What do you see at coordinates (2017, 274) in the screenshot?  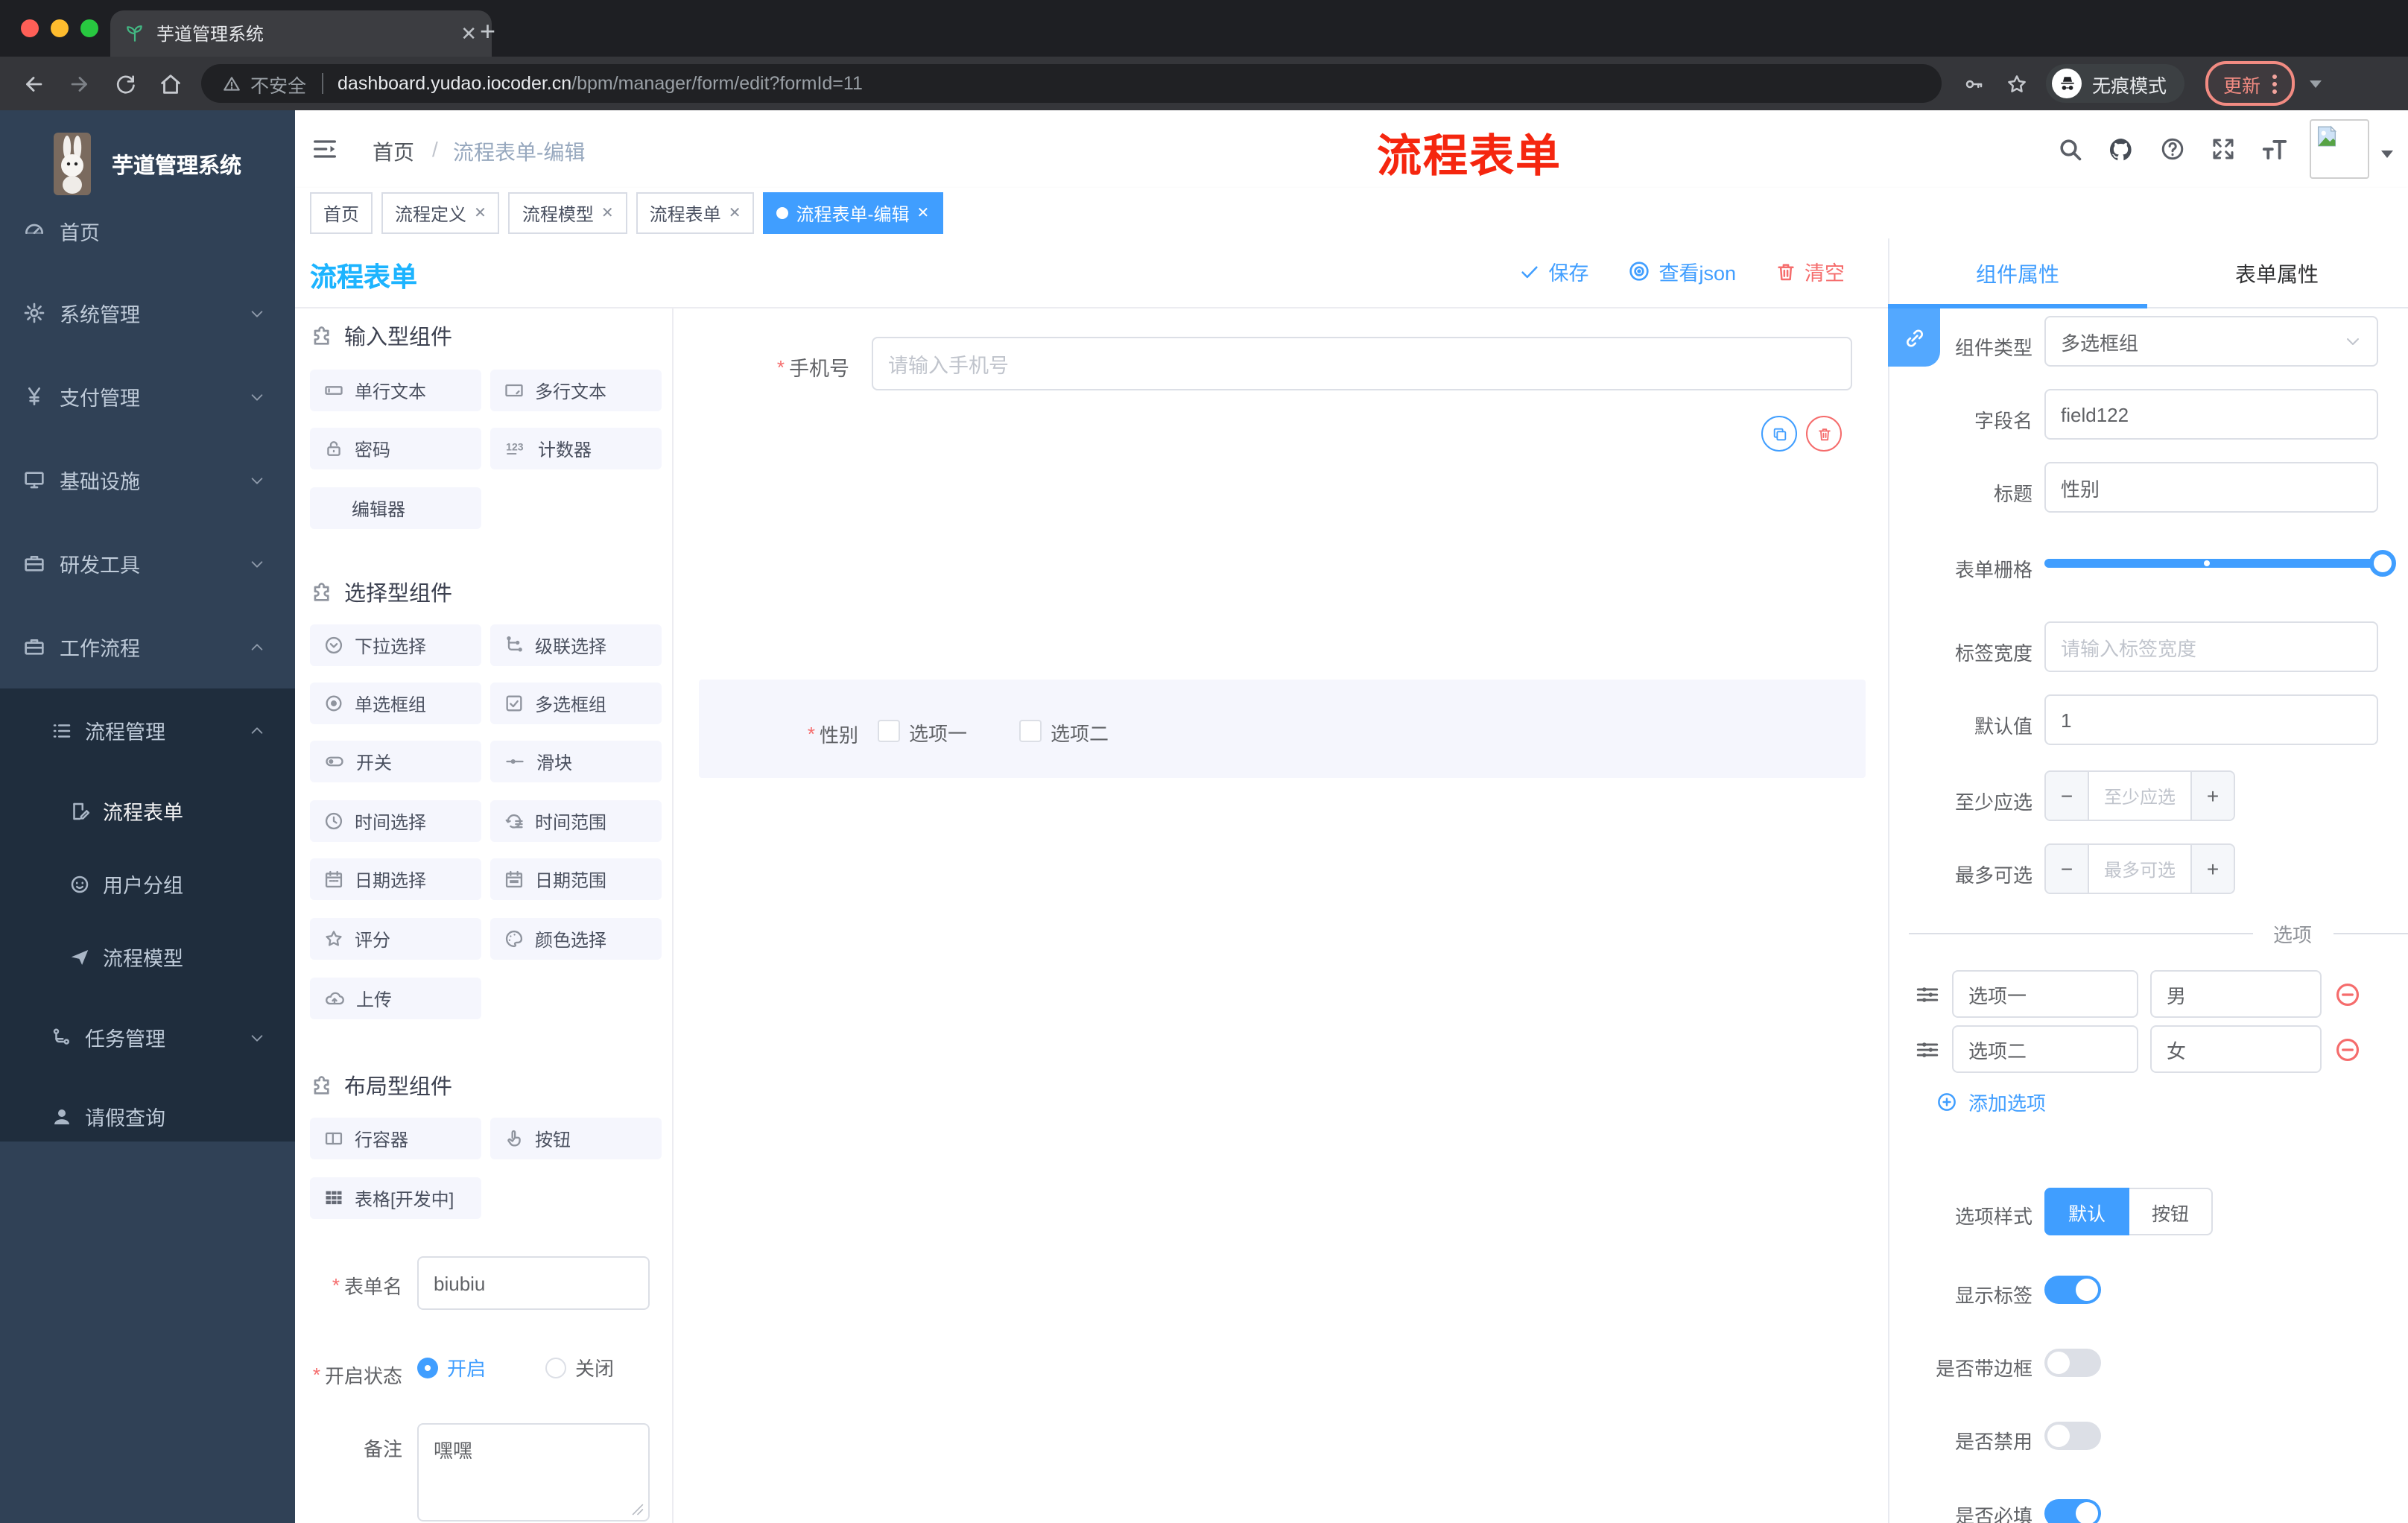 I see `tab-component-props: 组件属性` at bounding box center [2017, 274].